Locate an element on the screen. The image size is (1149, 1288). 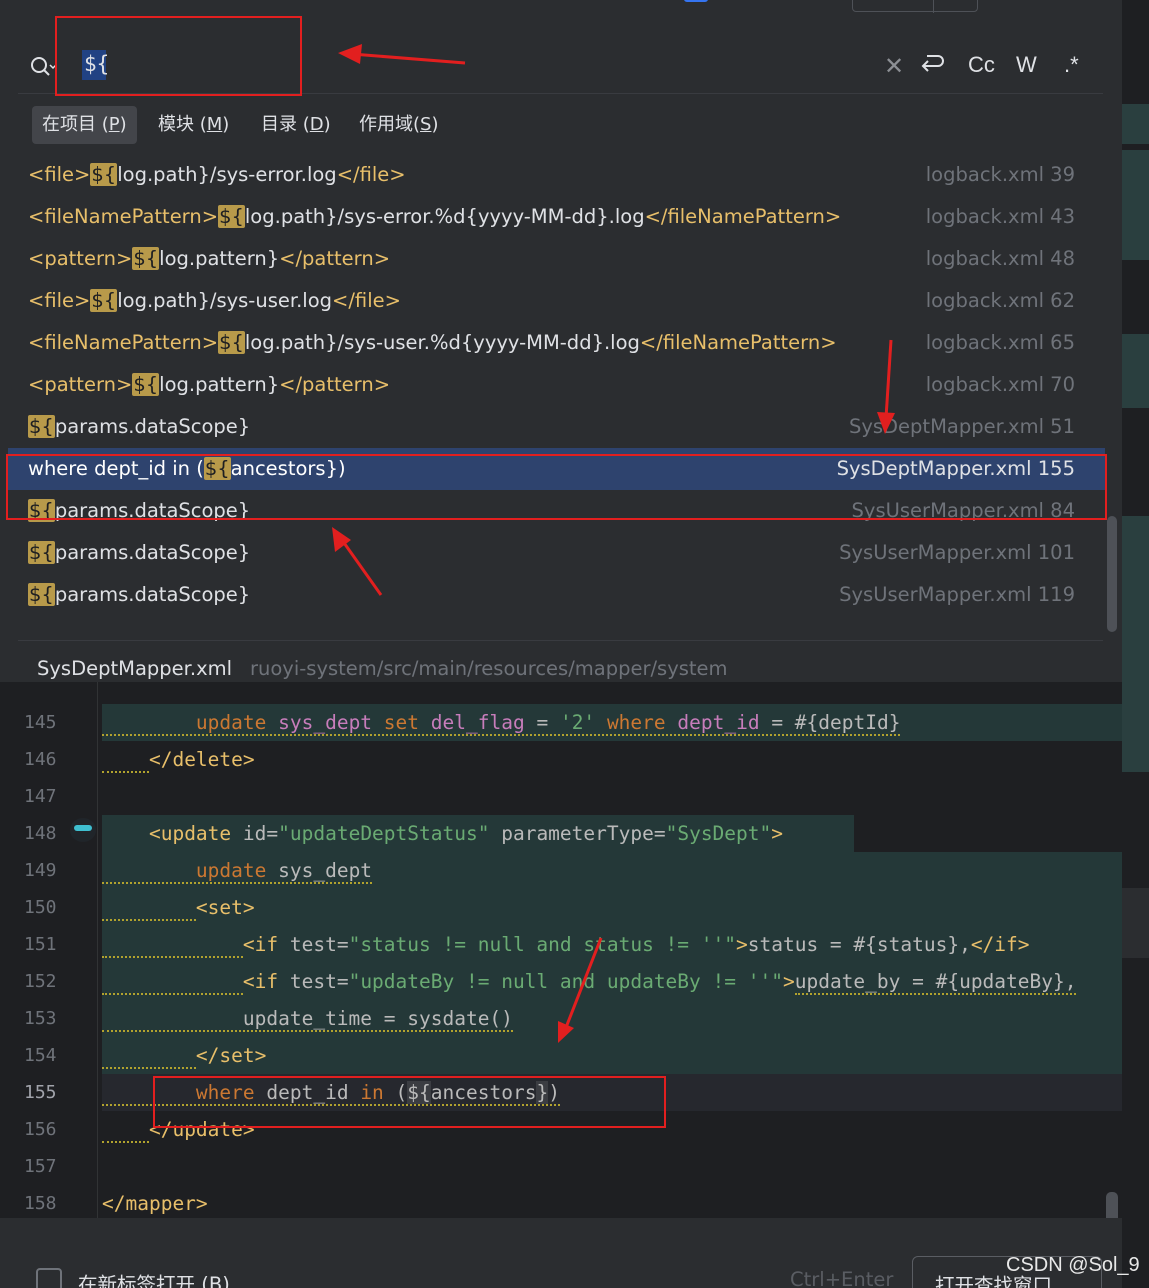
tab-module: 模块 (M) is located at coordinates (193, 125).